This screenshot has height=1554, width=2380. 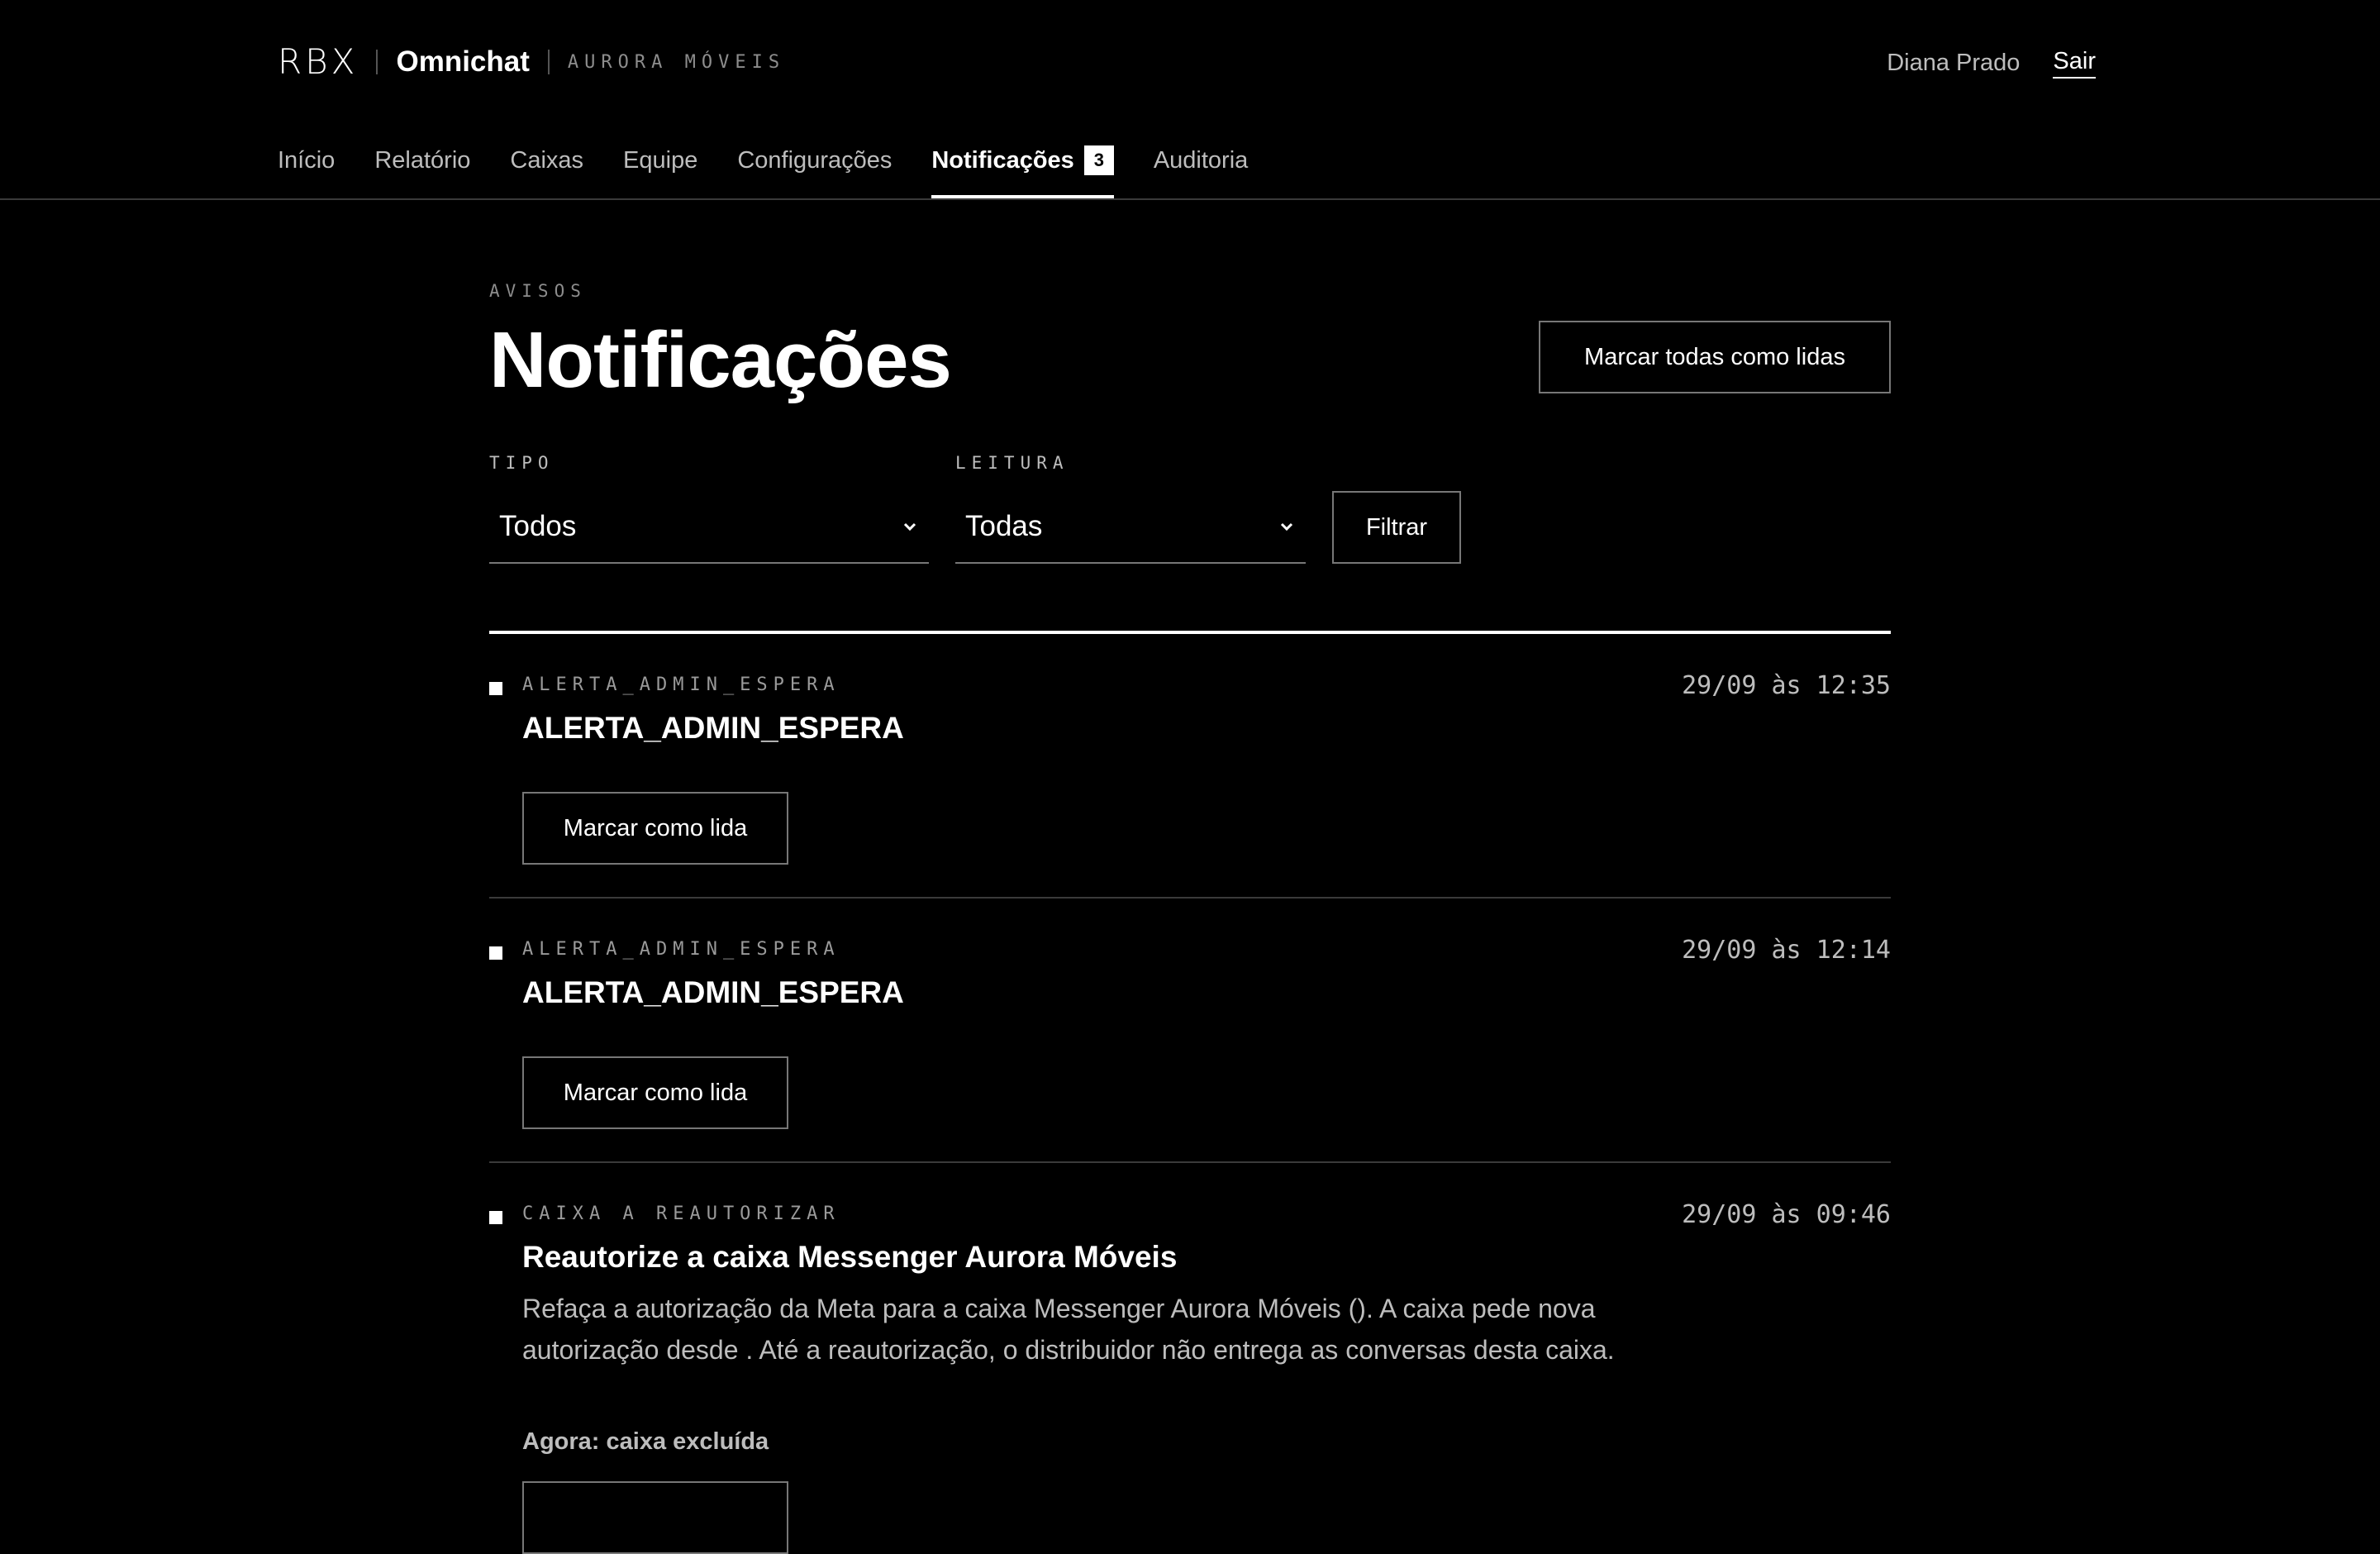 What do you see at coordinates (307, 160) in the screenshot?
I see `tab-label: Início` at bounding box center [307, 160].